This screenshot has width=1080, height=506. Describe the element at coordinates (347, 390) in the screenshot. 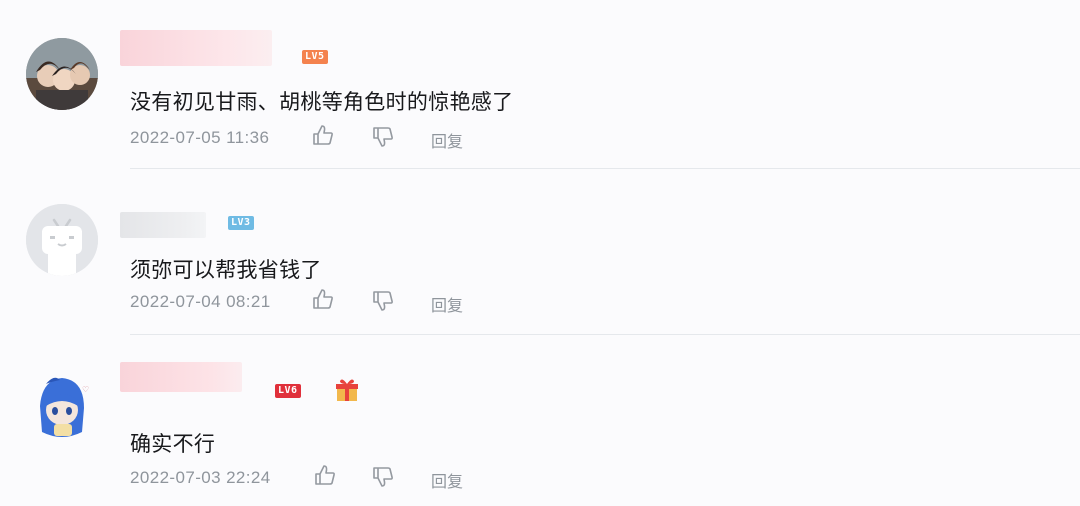

I see `gift-box-icon` at that location.